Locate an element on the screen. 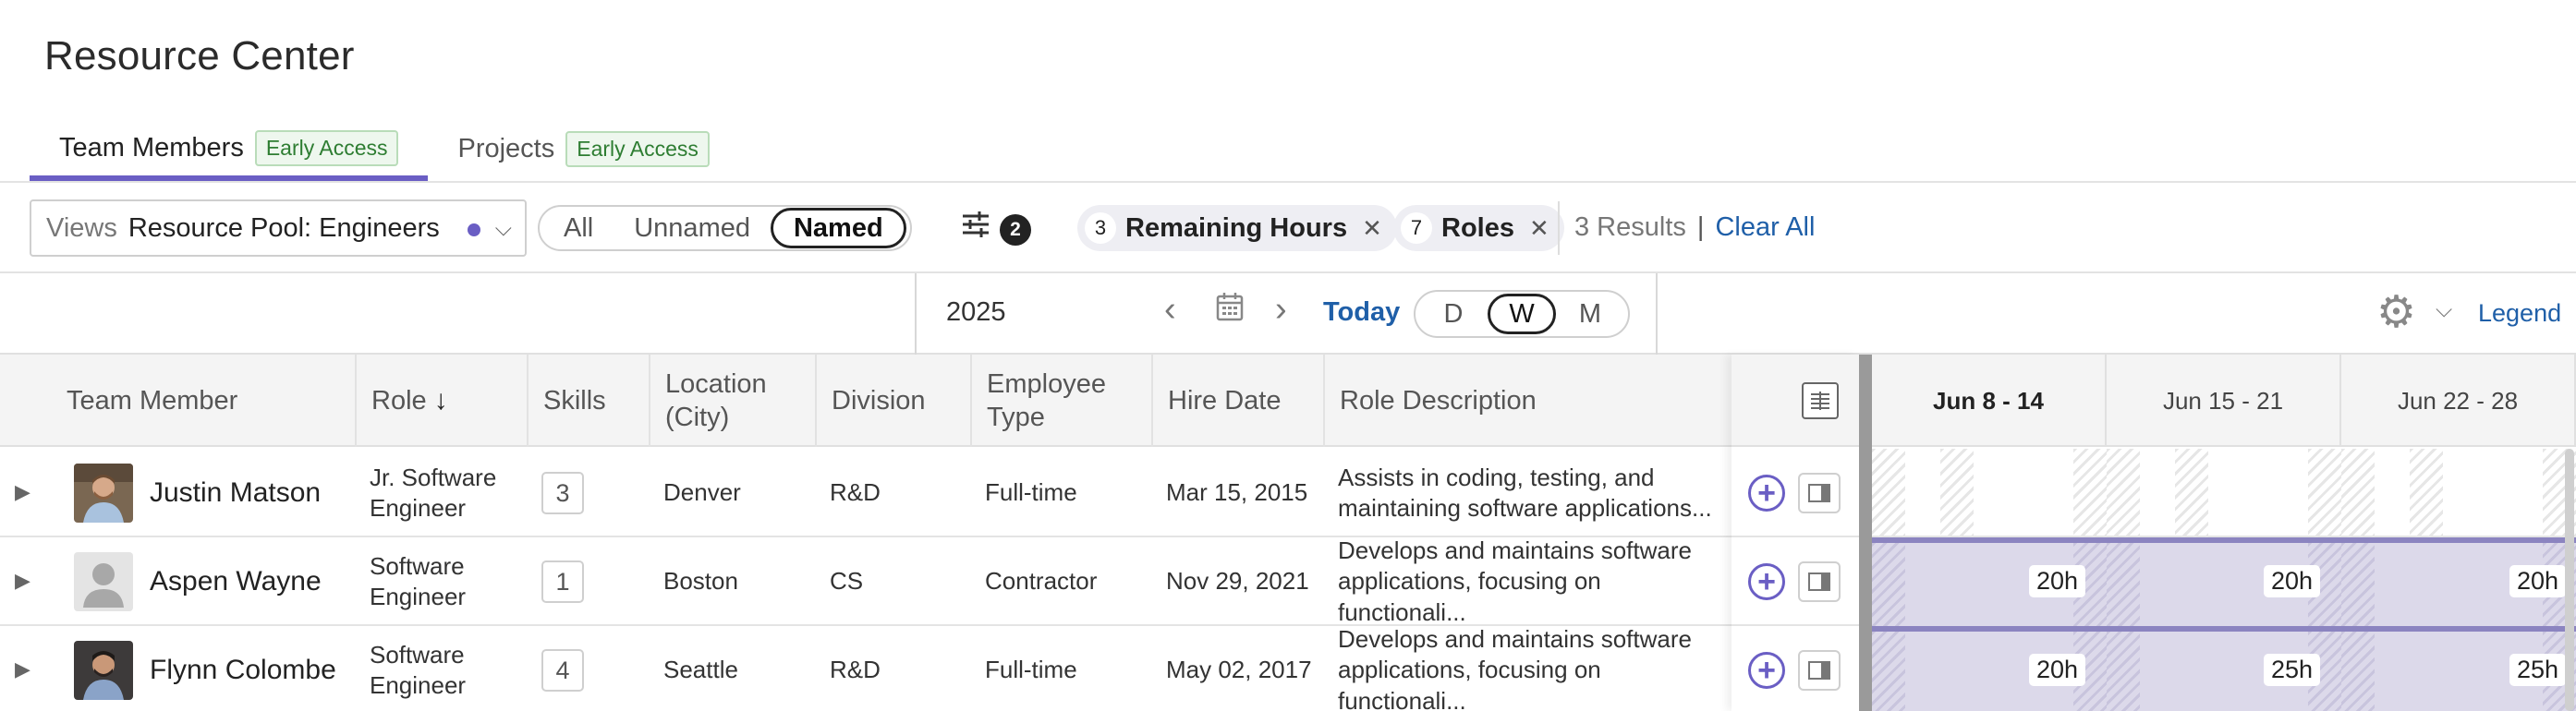 The width and height of the screenshot is (2576, 711). city-cell: Seattle is located at coordinates (700, 670).